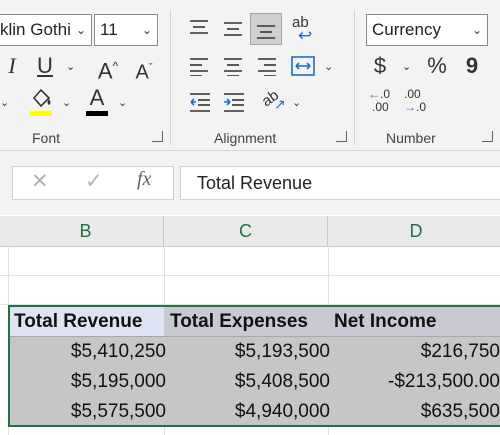 The image size is (500, 435). What do you see at coordinates (411, 138) in the screenshot?
I see `number-group-label: Number` at bounding box center [411, 138].